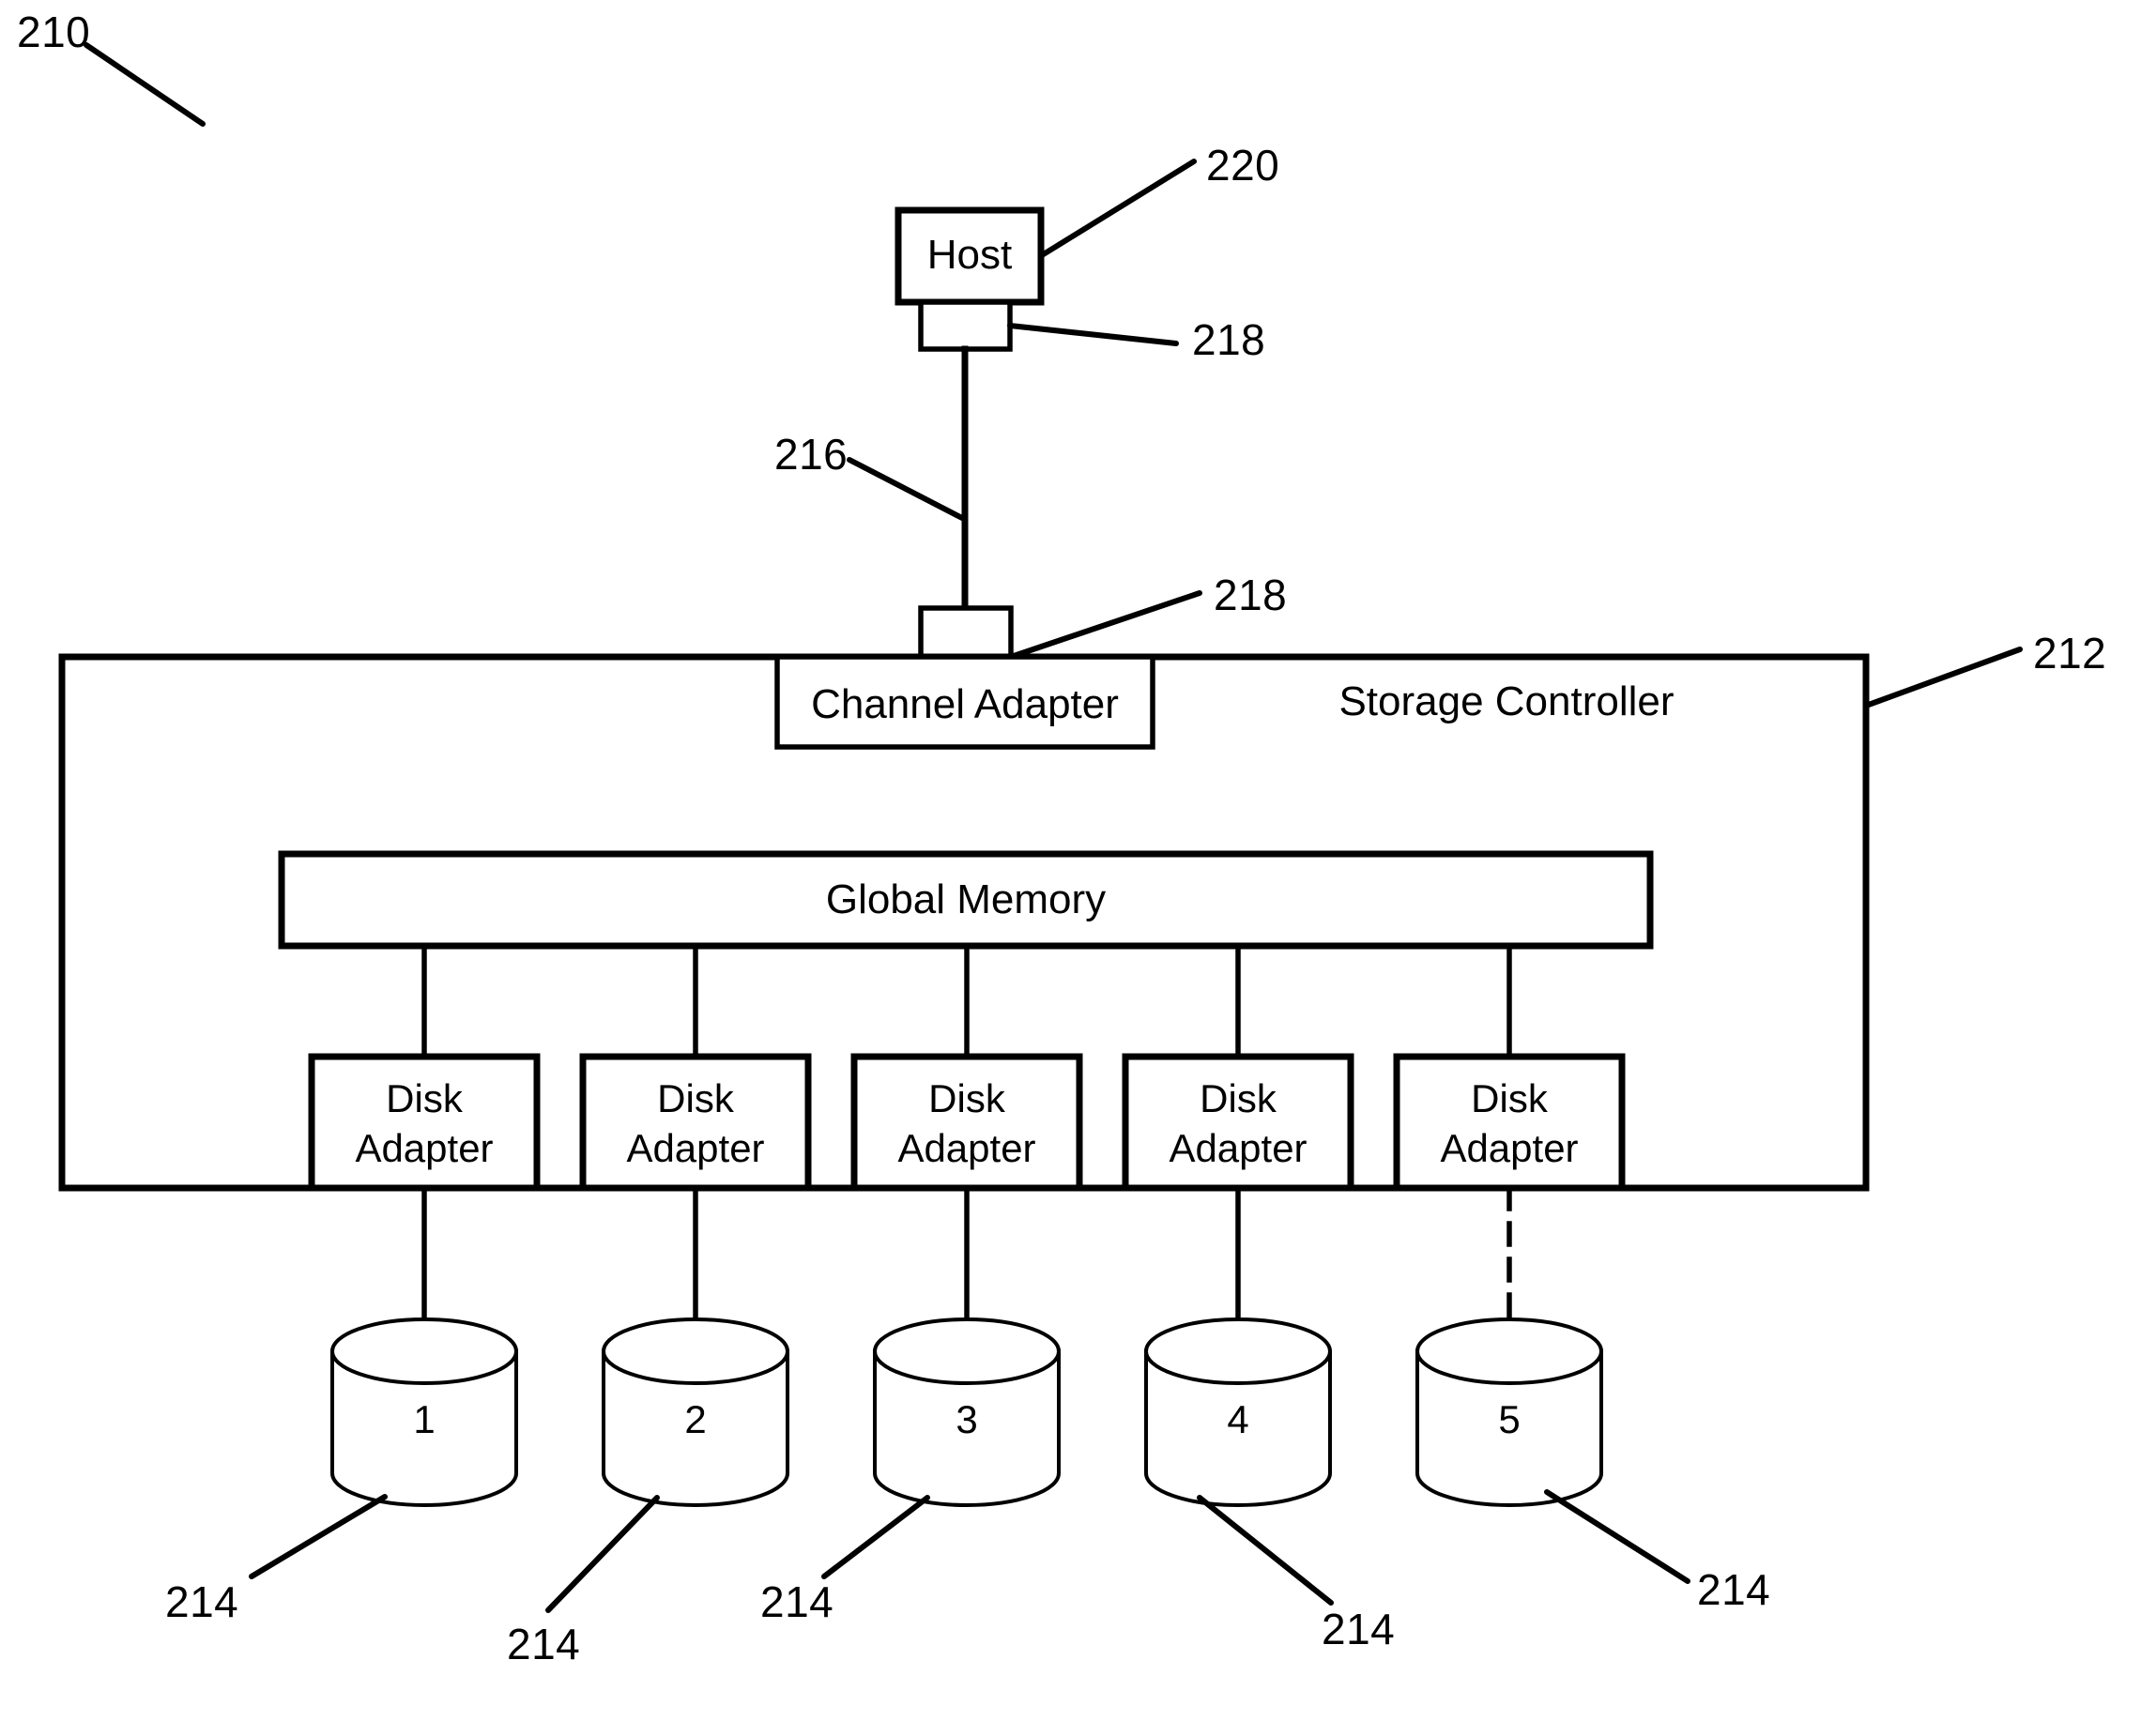 The height and width of the screenshot is (1736, 2141). What do you see at coordinates (201, 1601) in the screenshot?
I see `ref-214-label-1: 214` at bounding box center [201, 1601].